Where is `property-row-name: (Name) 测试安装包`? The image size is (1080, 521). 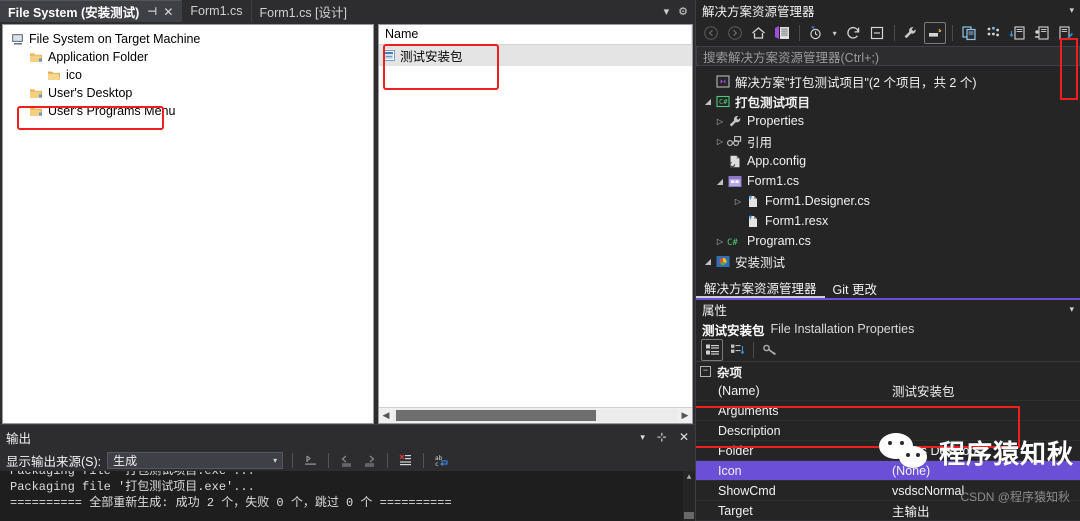 property-row-name: (Name) 测试安装包 is located at coordinates (888, 391).